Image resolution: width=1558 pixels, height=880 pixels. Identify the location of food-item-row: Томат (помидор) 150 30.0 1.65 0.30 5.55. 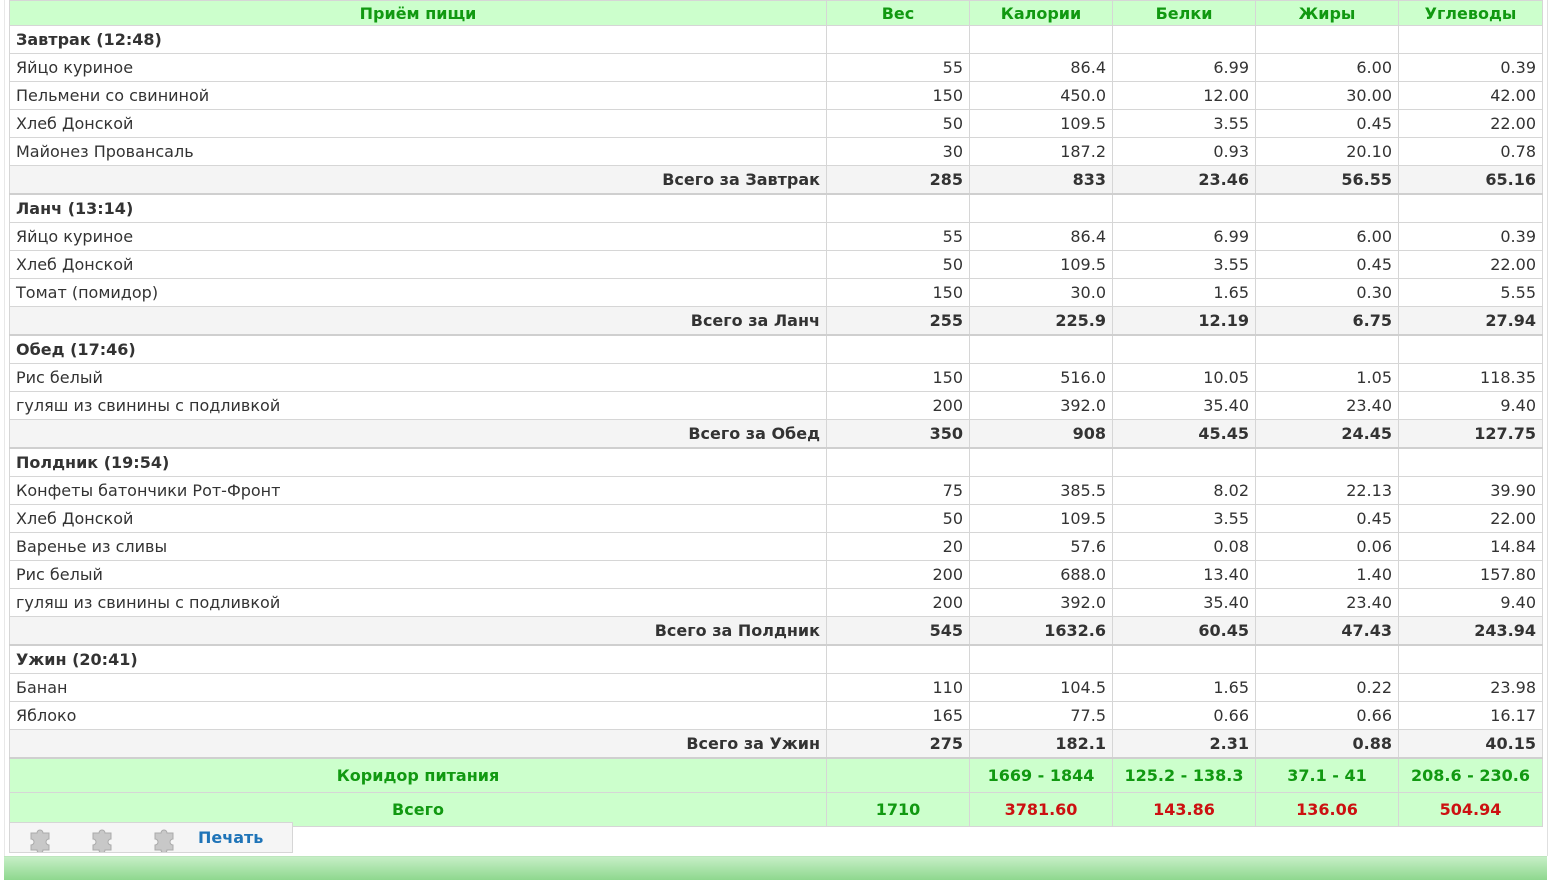
(776, 292).